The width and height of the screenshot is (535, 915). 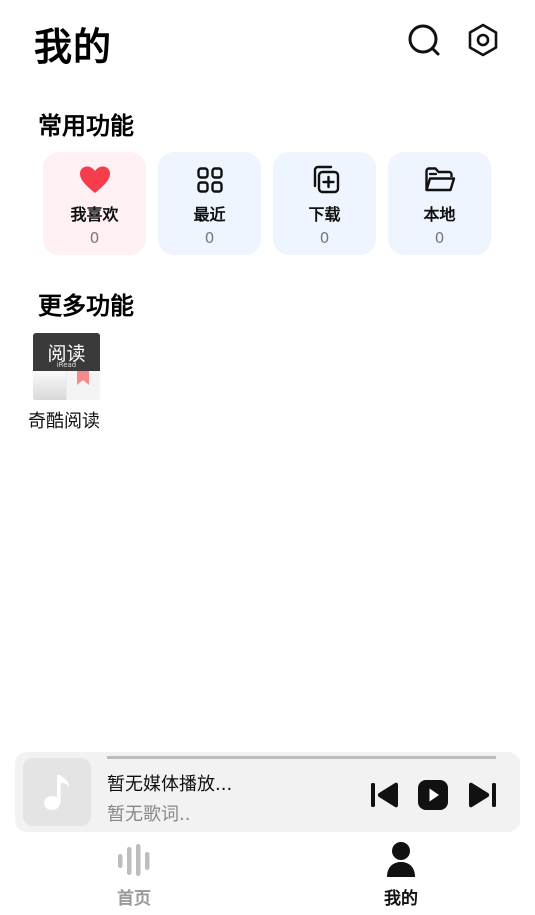 What do you see at coordinates (267, 42) in the screenshot?
I see `header: 我的` at bounding box center [267, 42].